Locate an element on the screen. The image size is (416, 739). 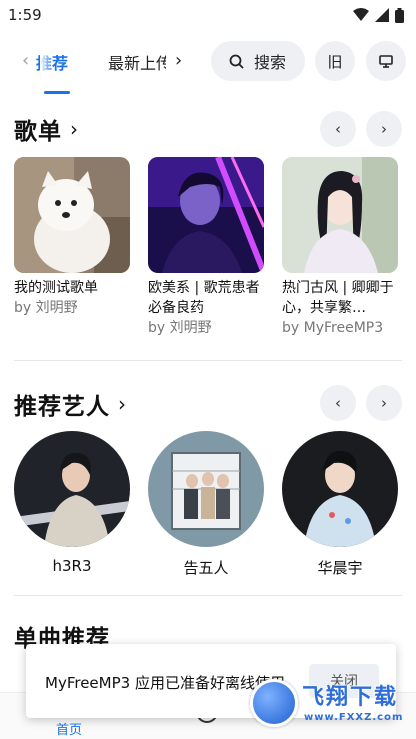
search-button: 搜索 is located at coordinates (258, 61).